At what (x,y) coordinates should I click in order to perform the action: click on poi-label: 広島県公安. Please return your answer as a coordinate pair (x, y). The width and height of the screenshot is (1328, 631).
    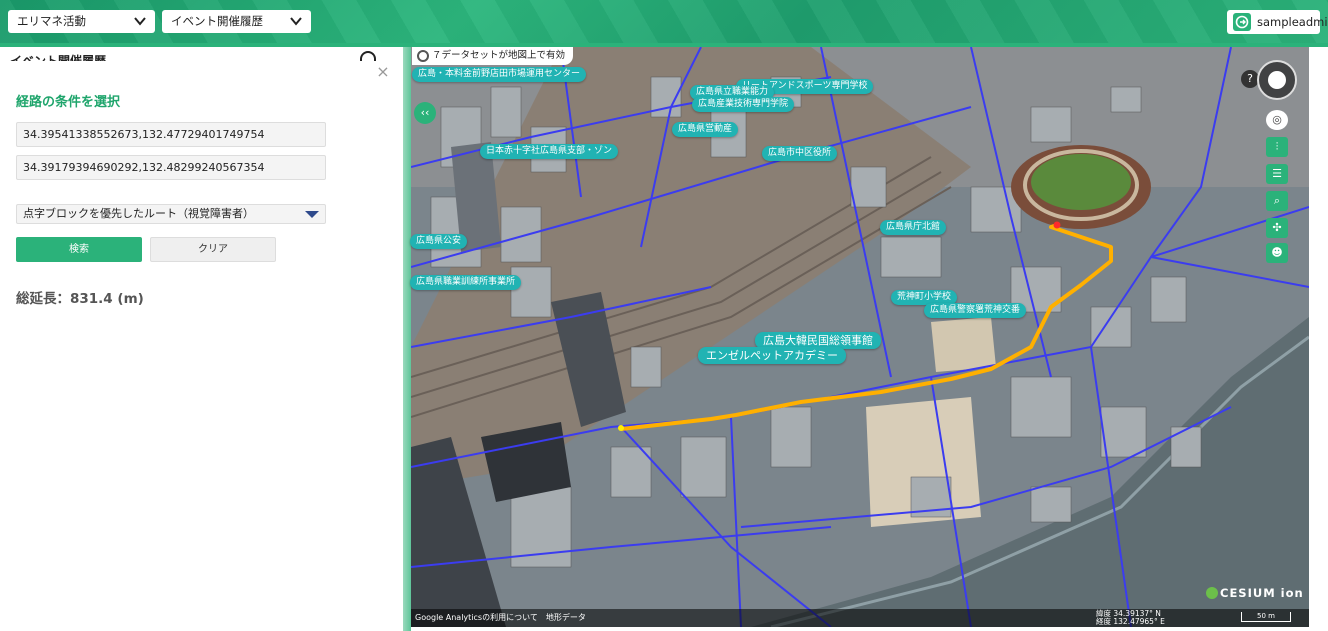
    Looking at the image, I should click on (439, 241).